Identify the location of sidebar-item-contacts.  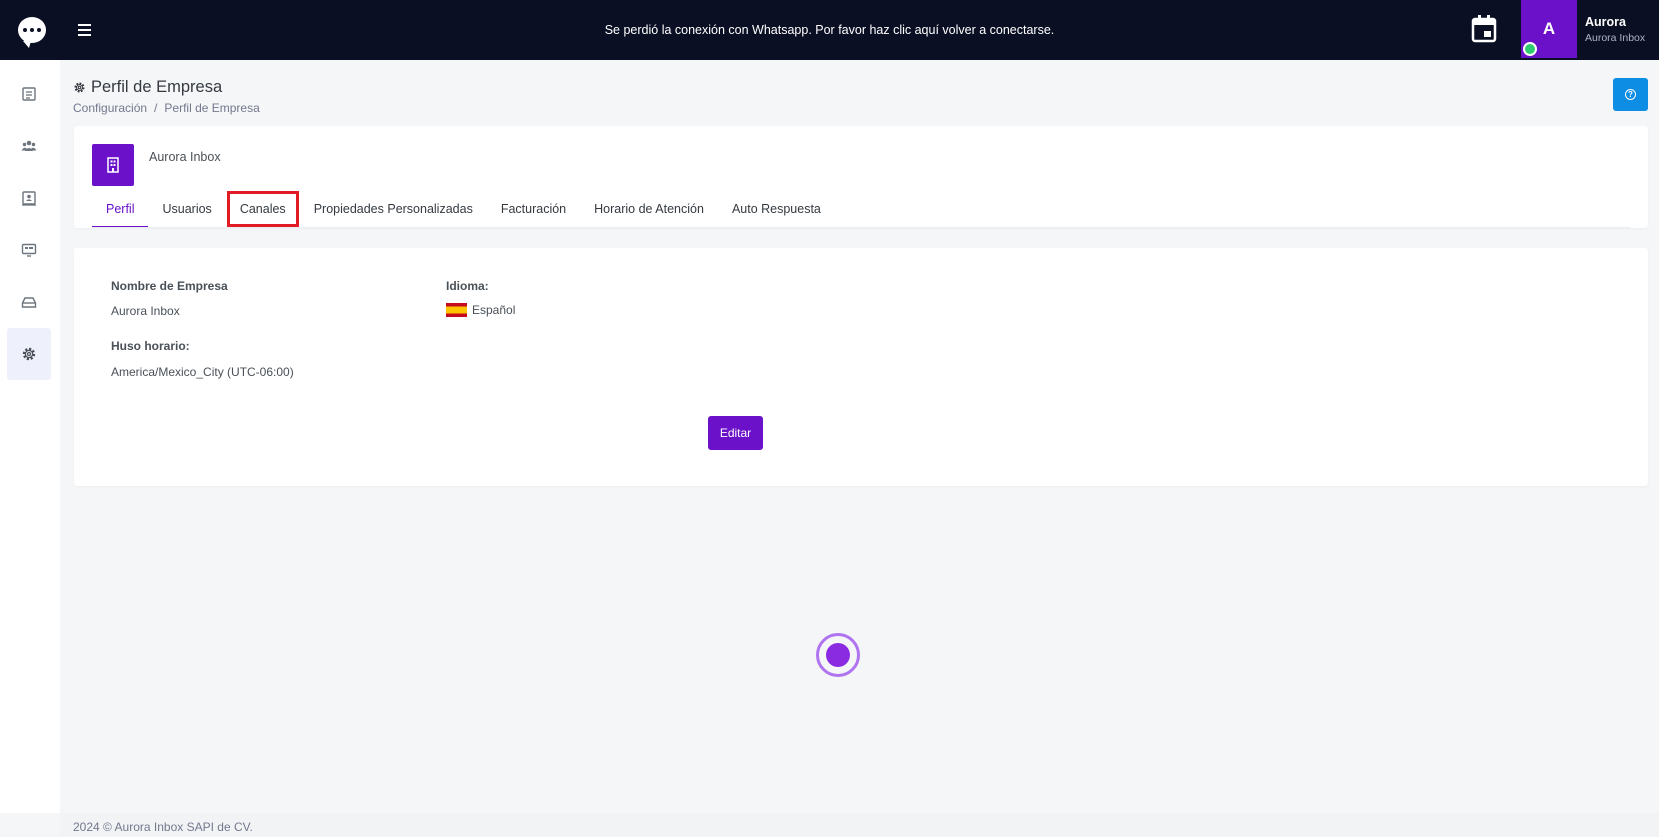
(29, 198).